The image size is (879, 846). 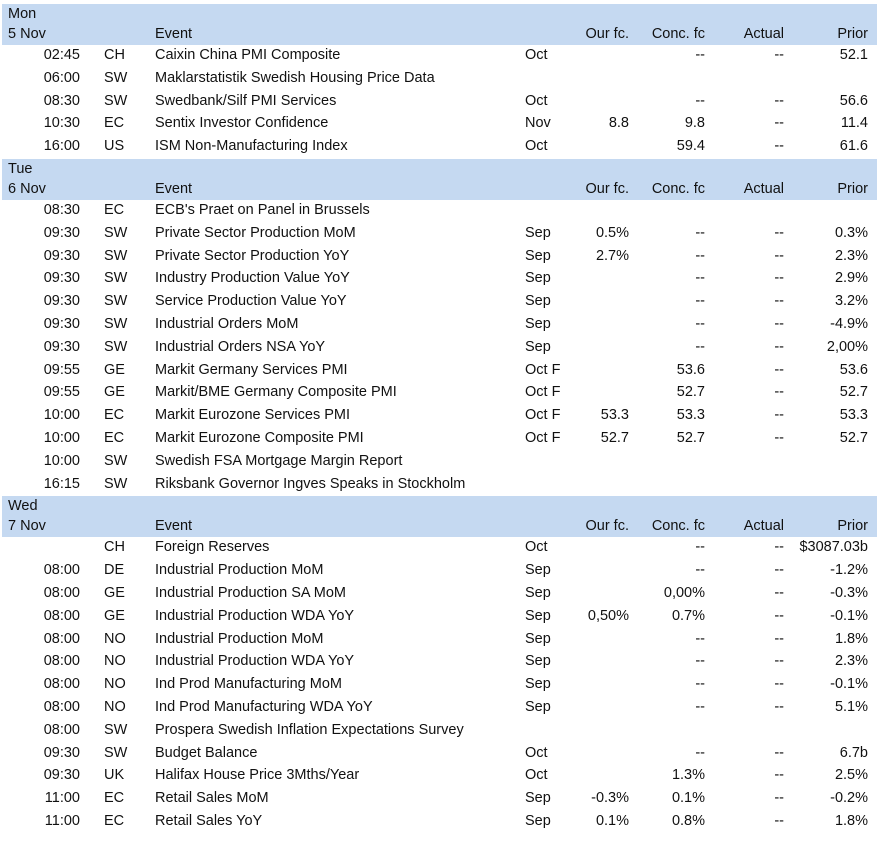 What do you see at coordinates (27, 526) in the screenshot?
I see `day-date: 7 Nov` at bounding box center [27, 526].